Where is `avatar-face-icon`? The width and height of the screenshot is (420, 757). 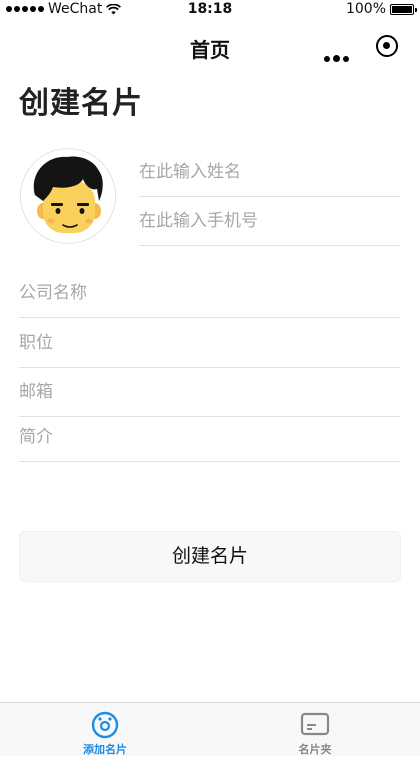 avatar-face-icon is located at coordinates (68, 194).